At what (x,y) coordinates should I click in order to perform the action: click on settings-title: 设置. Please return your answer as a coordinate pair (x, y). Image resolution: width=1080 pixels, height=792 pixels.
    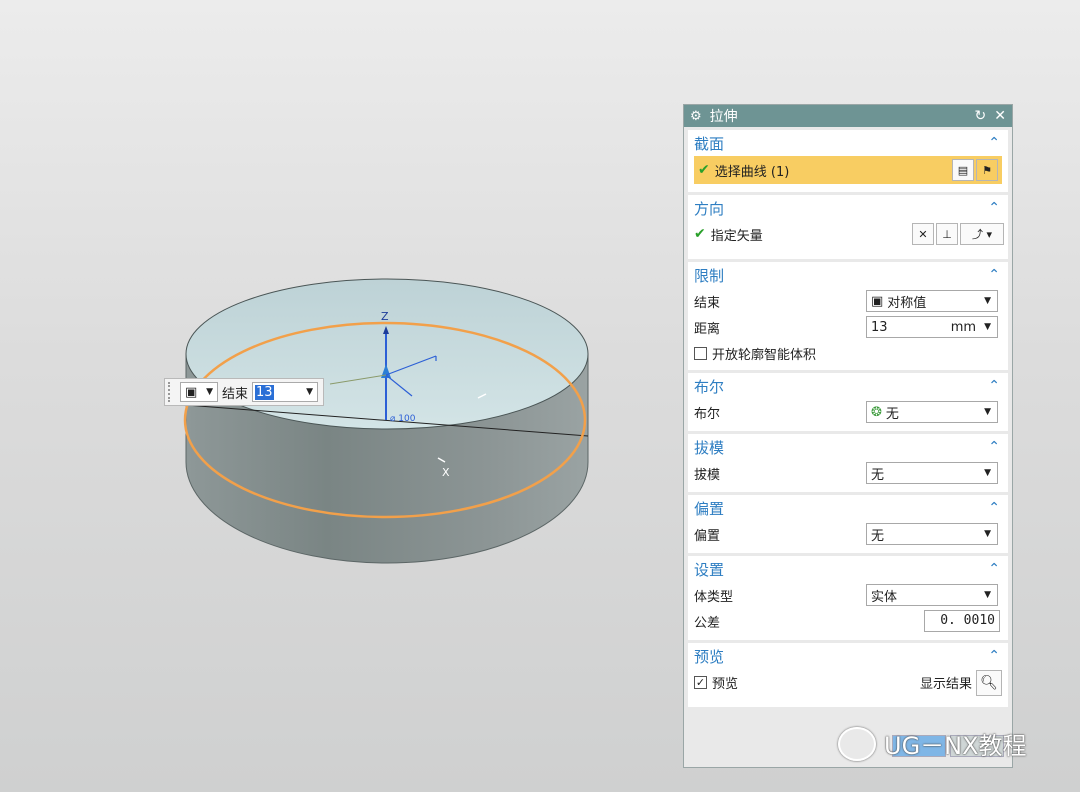
    Looking at the image, I should click on (709, 569).